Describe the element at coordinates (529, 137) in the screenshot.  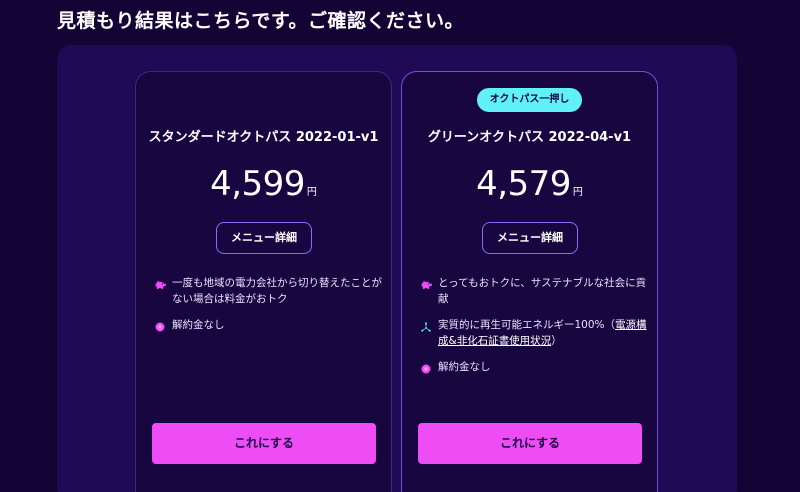
I see `plan-name: グリーンオクトパス 2022-04-v1` at that location.